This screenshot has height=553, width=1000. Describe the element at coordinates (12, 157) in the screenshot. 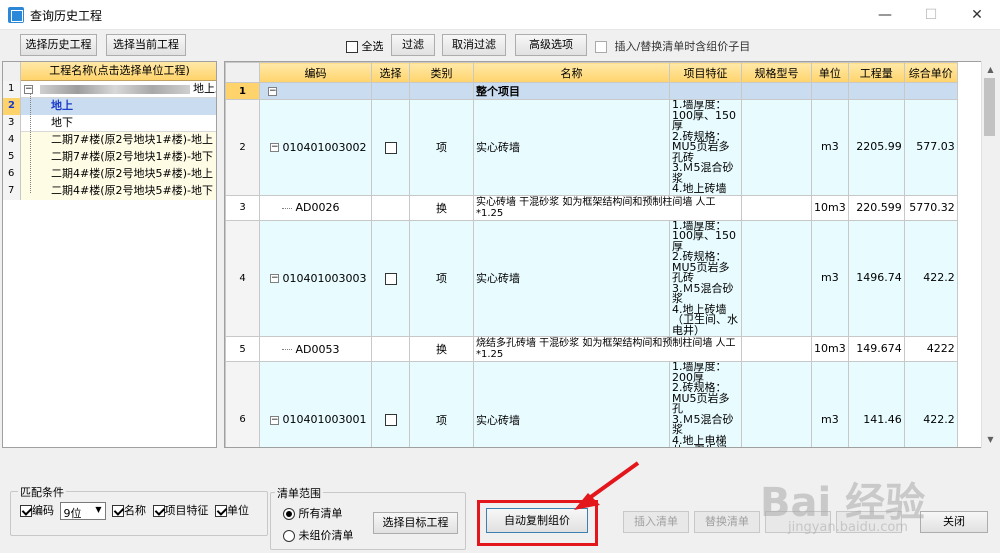

I see `tree-row-num: 5` at that location.